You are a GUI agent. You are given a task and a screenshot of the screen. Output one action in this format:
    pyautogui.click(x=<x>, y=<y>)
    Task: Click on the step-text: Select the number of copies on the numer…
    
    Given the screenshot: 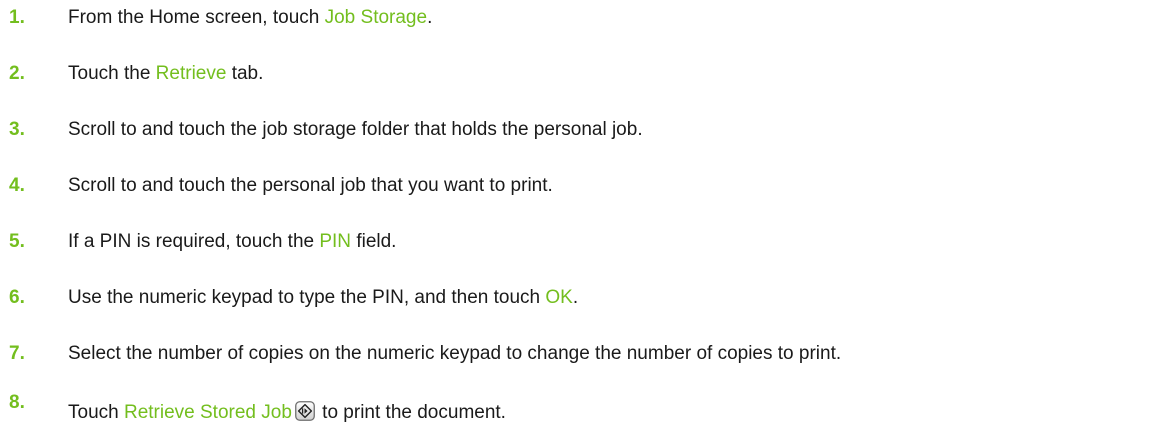 What is the action you would take?
    pyautogui.click(x=455, y=353)
    